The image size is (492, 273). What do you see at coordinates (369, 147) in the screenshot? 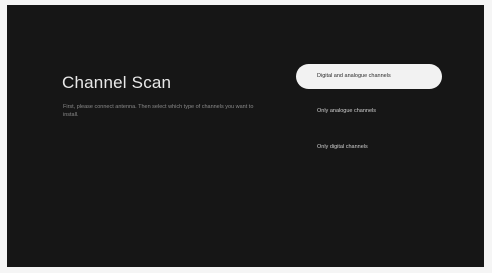
I see `option-only-digital: Only digital channels` at bounding box center [369, 147].